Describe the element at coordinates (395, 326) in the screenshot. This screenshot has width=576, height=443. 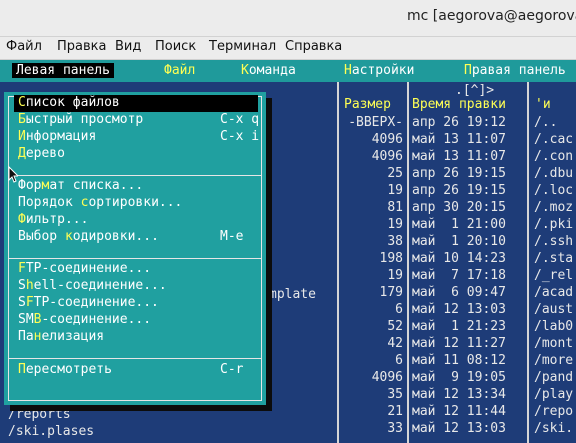
I see `file-size: 52` at that location.